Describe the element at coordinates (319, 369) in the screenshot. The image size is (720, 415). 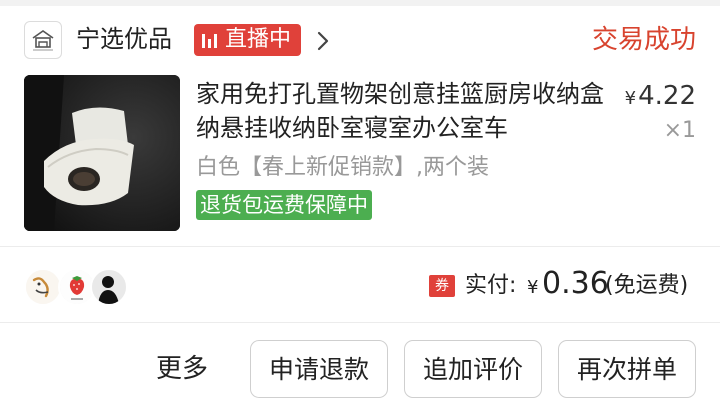
I see `refund-button: 申请退款` at that location.